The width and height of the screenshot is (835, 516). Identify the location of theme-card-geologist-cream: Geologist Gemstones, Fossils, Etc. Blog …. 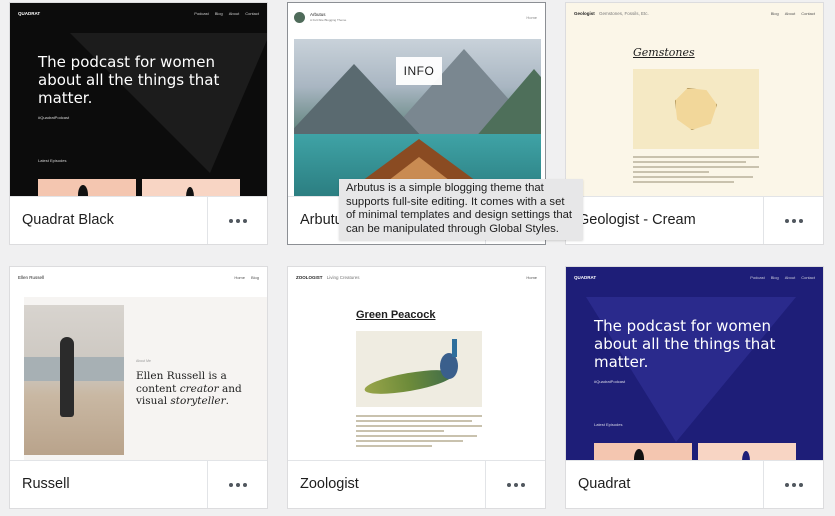
(694, 123).